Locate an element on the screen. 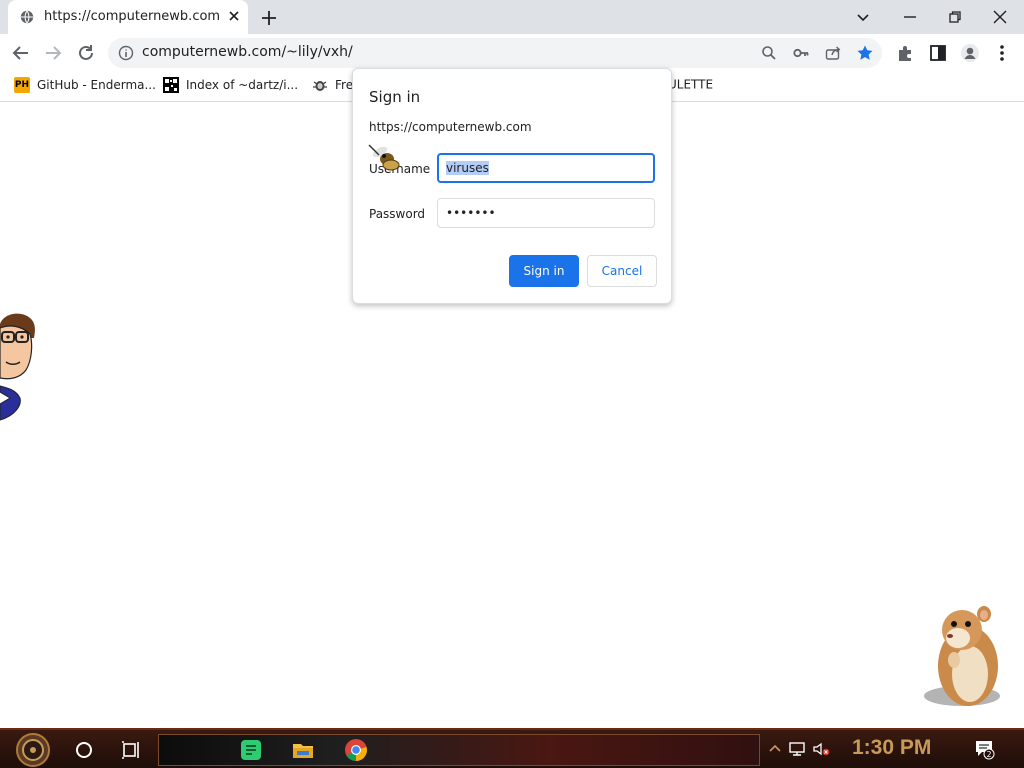 Image resolution: width=1024 pixels, height=768 pixels. bookmark-star-icon is located at coordinates (865, 53).